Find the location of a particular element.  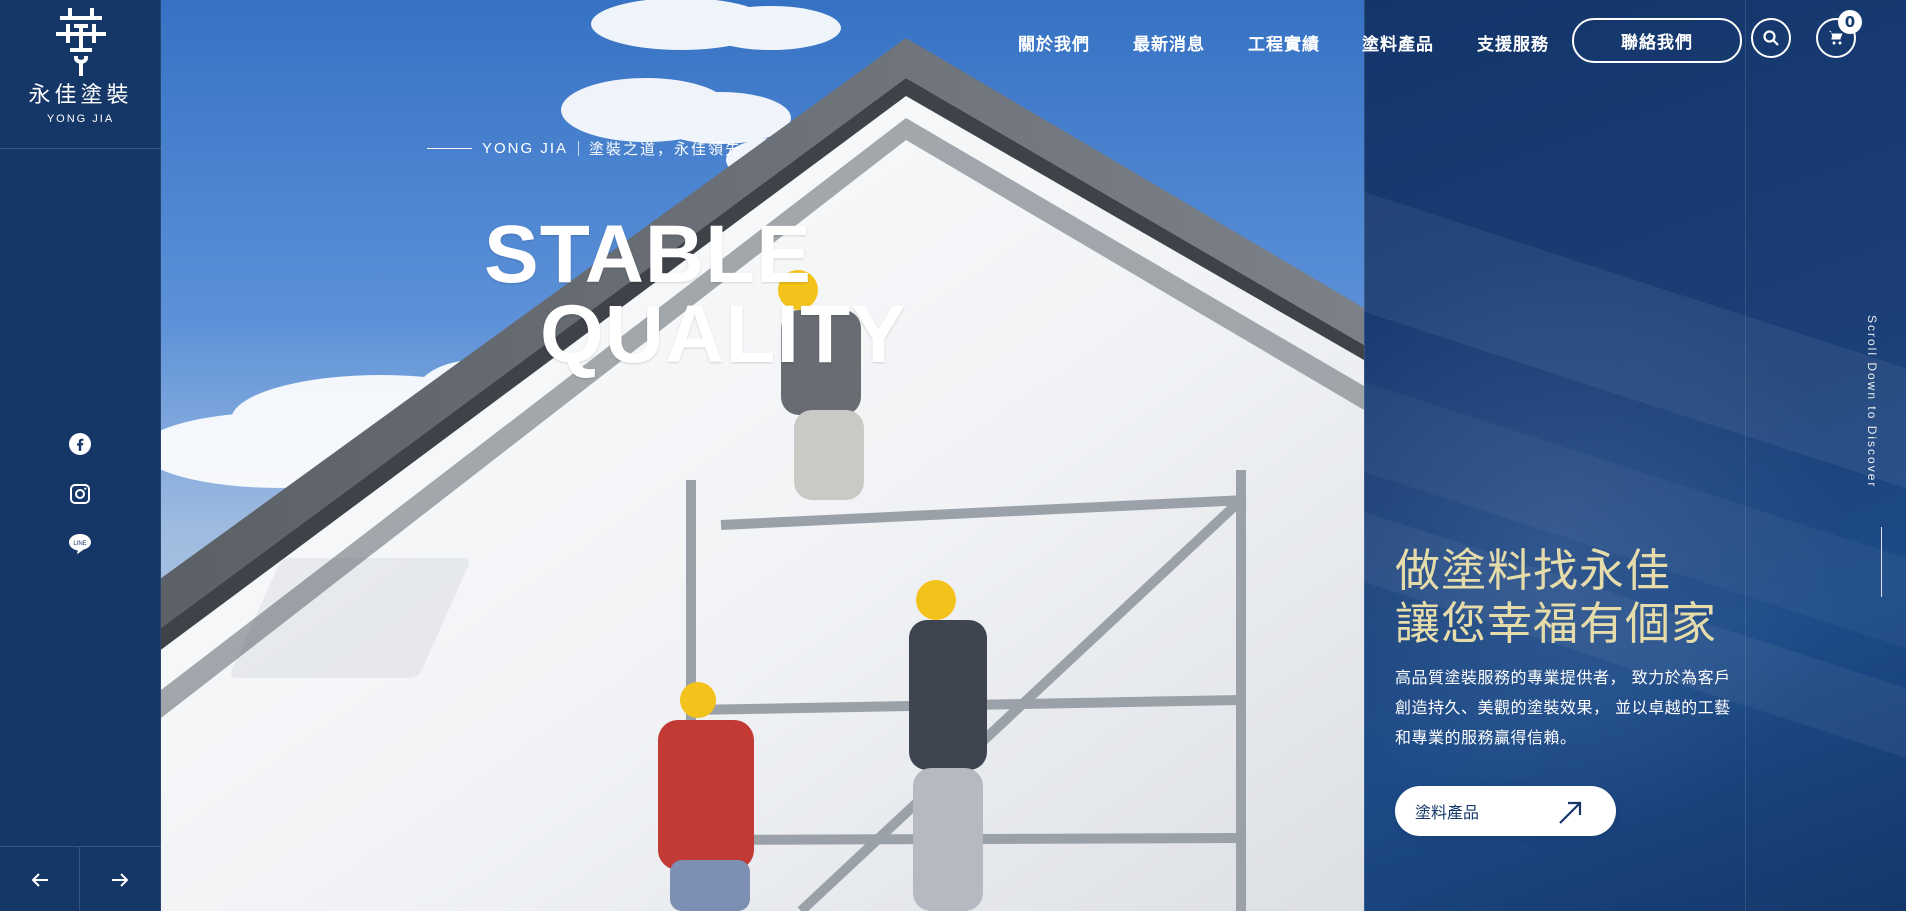

brand: 永佳塗裝 YONG JIA is located at coordinates (80, 74).